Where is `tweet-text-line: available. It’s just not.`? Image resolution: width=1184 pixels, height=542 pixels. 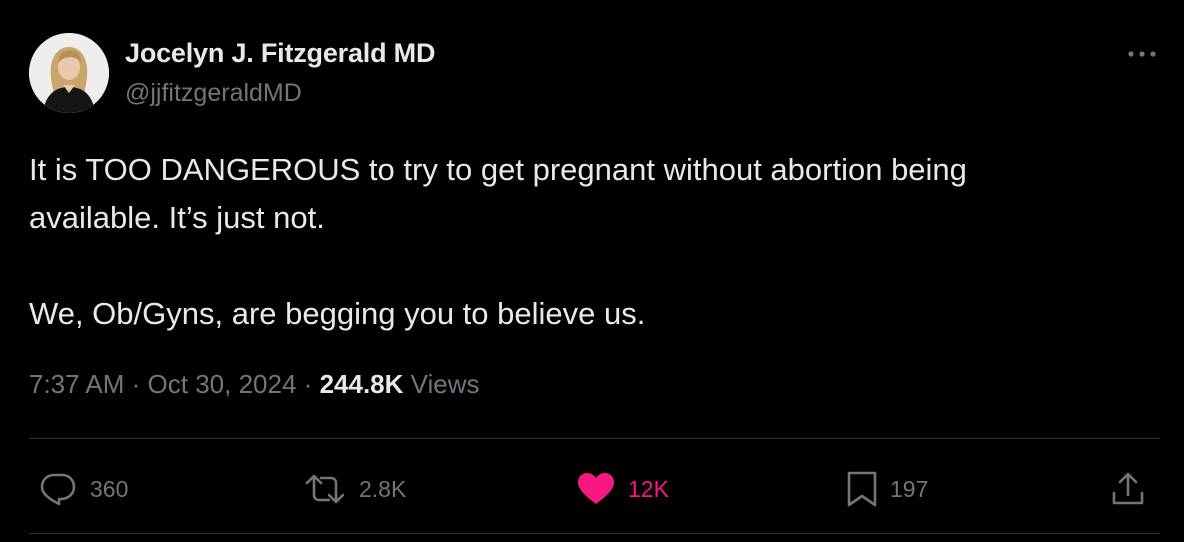
tweet-text-line: available. It’s just not. is located at coordinates (177, 217).